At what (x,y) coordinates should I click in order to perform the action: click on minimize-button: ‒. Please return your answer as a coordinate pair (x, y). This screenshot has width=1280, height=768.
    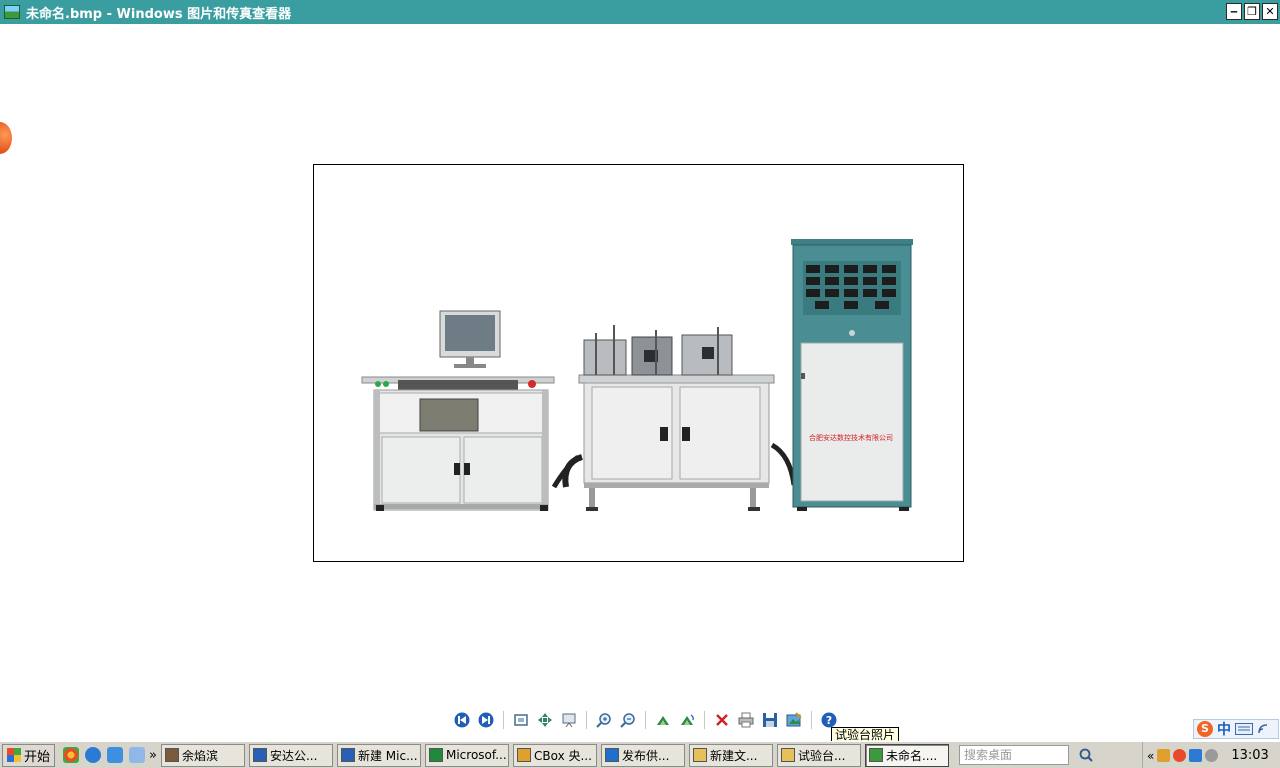
    Looking at the image, I should click on (1234, 11).